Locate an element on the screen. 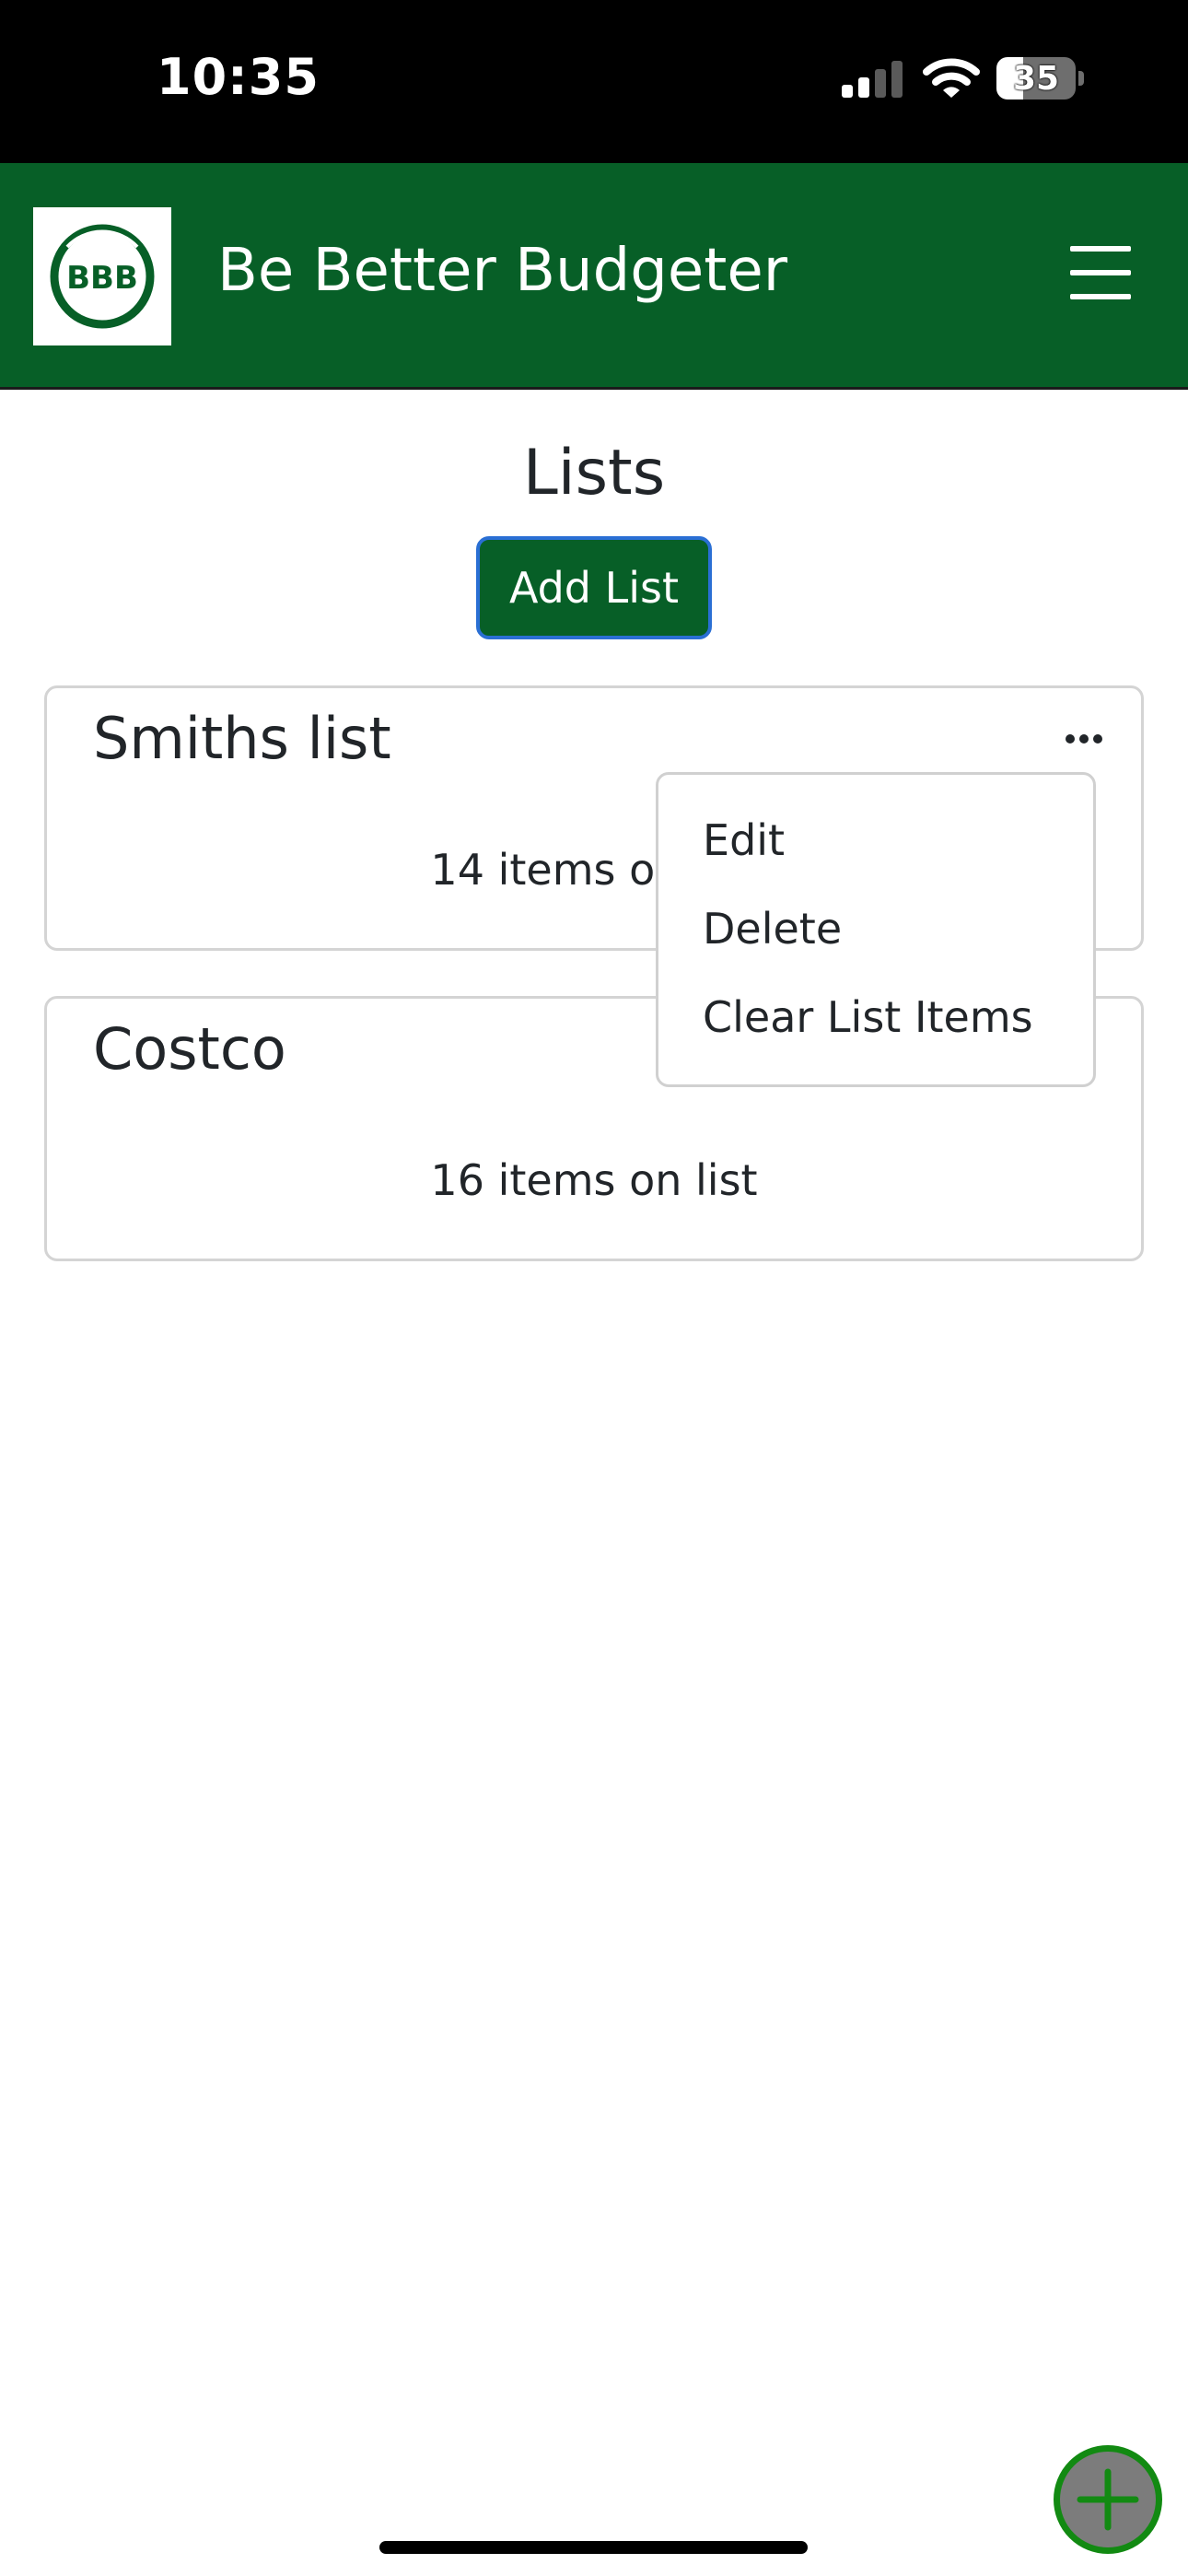  list-card-count: 16 items on list is located at coordinates (594, 1180).